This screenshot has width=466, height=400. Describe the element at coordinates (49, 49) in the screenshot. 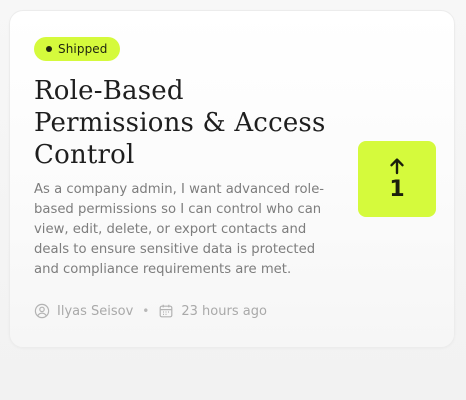

I see `status-dot-icon` at that location.